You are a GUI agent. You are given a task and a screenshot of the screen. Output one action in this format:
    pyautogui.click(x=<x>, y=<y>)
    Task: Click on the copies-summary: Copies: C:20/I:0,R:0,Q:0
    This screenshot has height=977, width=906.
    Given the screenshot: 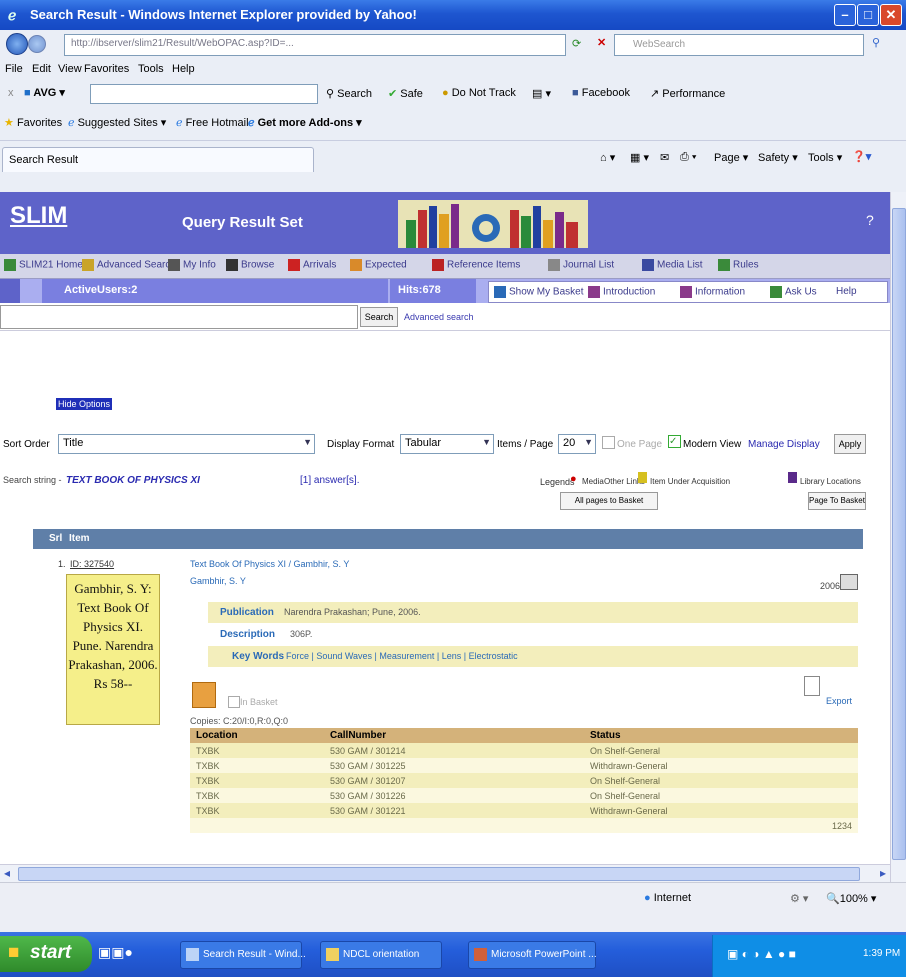 What is the action you would take?
    pyautogui.click(x=239, y=721)
    